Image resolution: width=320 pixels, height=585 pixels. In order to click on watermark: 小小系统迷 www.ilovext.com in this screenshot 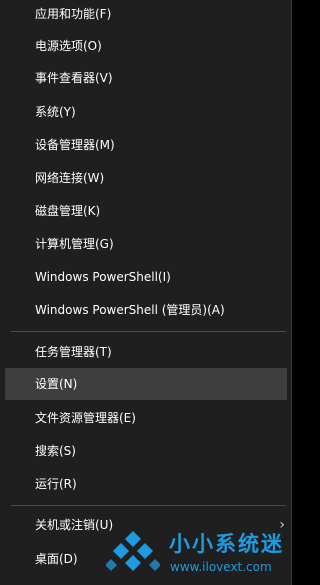, I will do `click(200, 553)`.